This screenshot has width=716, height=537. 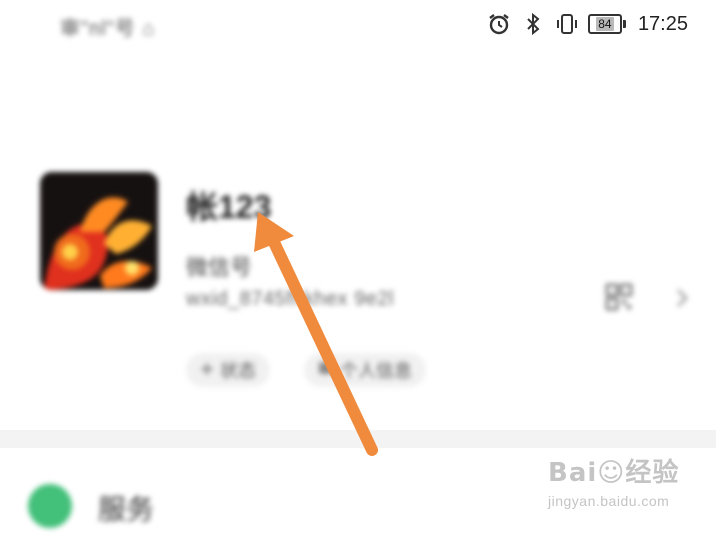 I want to click on info-chip: 个人信息, so click(x=365, y=370).